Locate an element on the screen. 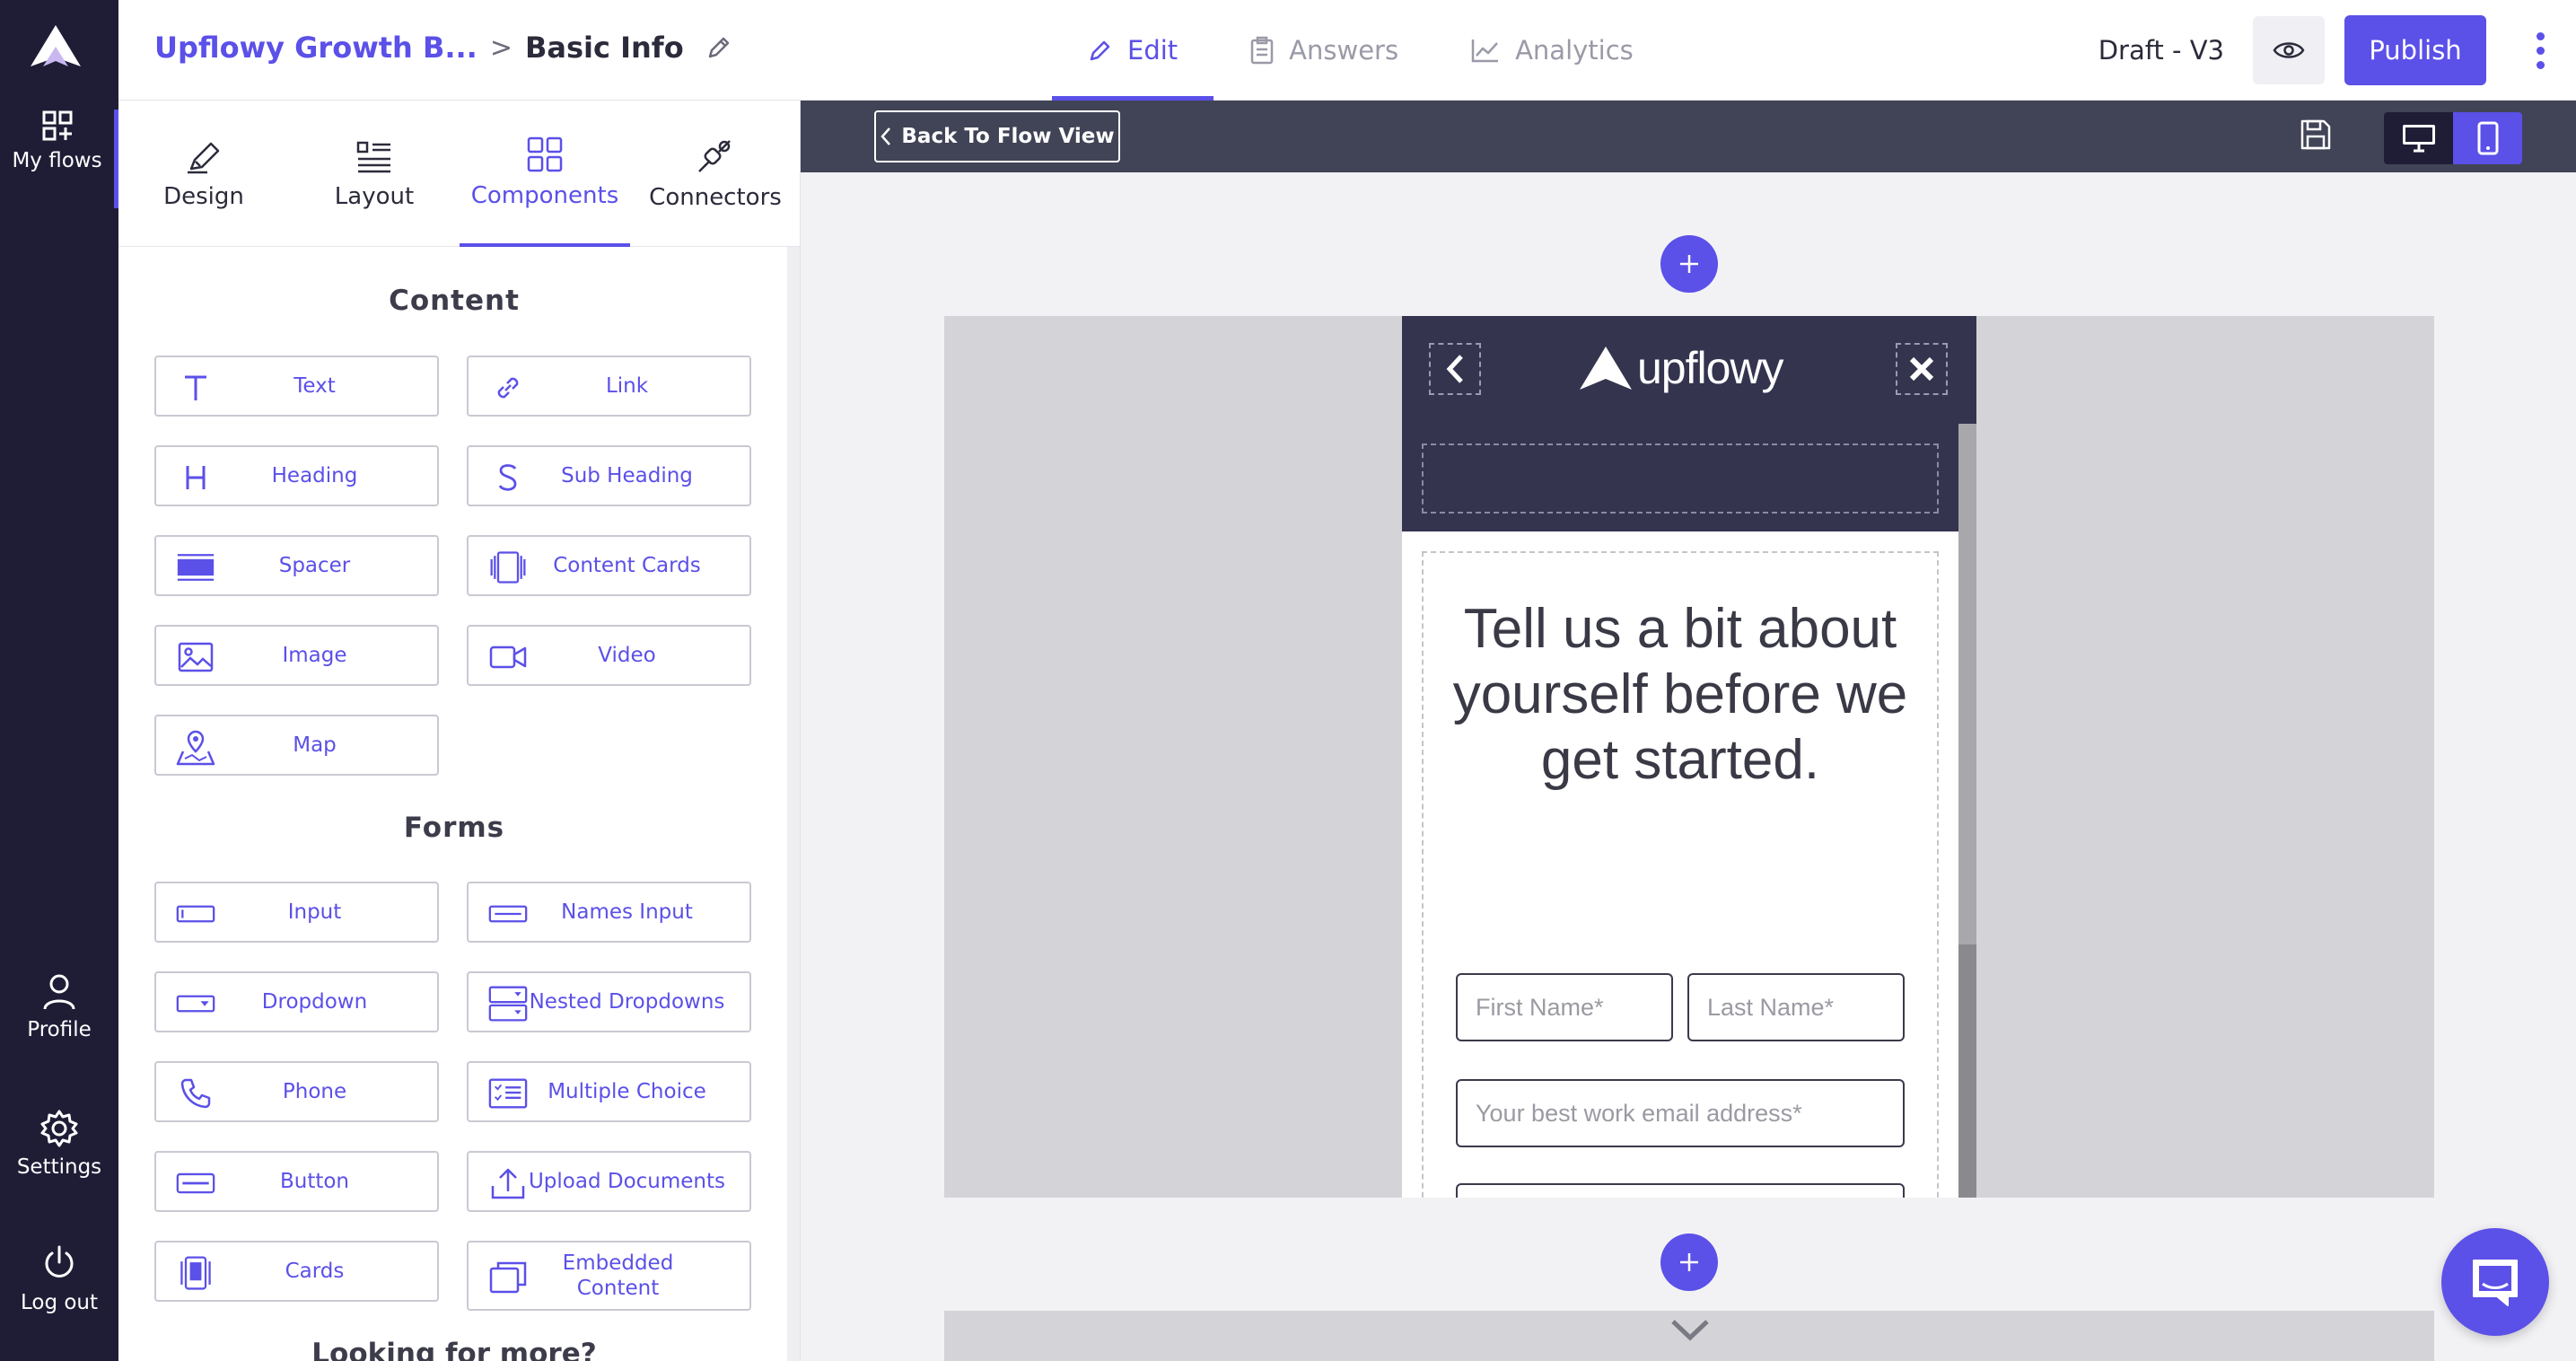 The width and height of the screenshot is (2576, 1361). desktop-view-button is located at coordinates (2418, 138).